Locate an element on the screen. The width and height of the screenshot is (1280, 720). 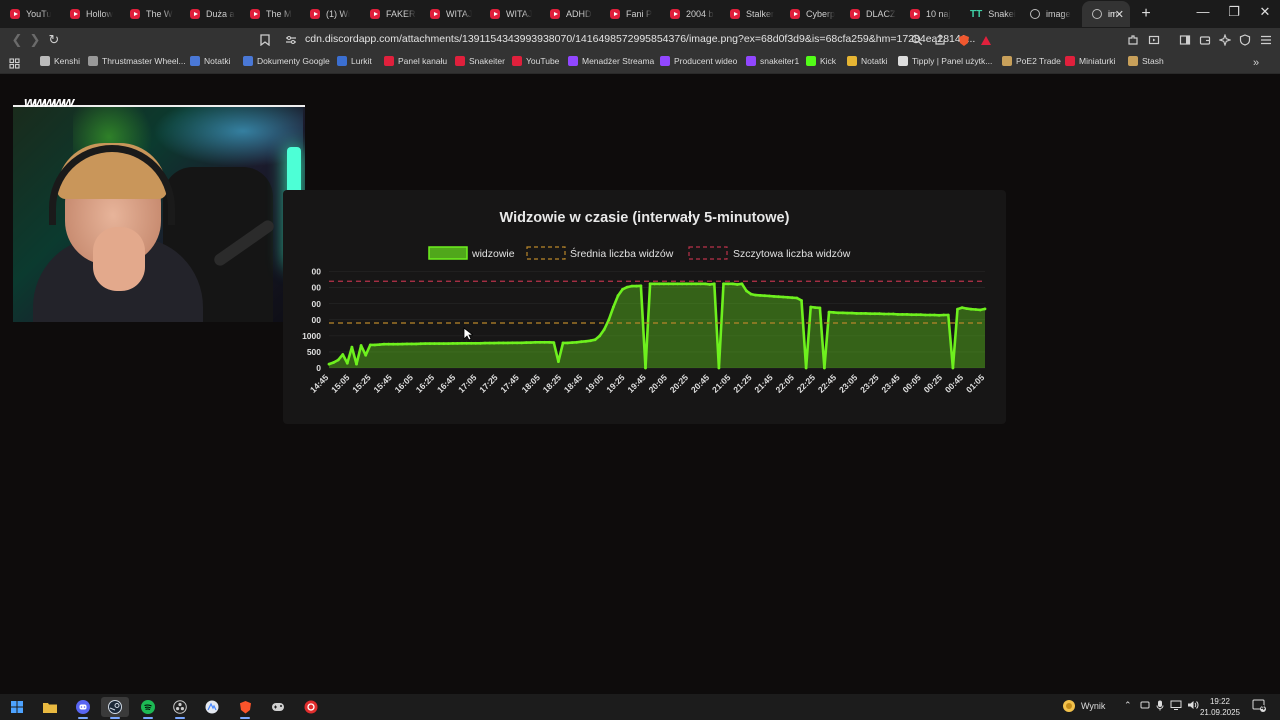
sidebar-icon is located at coordinates (1185, 40).